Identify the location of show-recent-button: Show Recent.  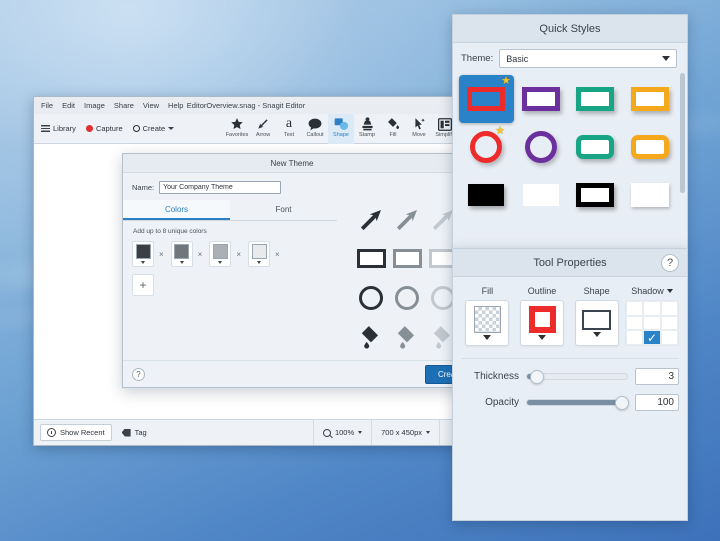
(76, 432).